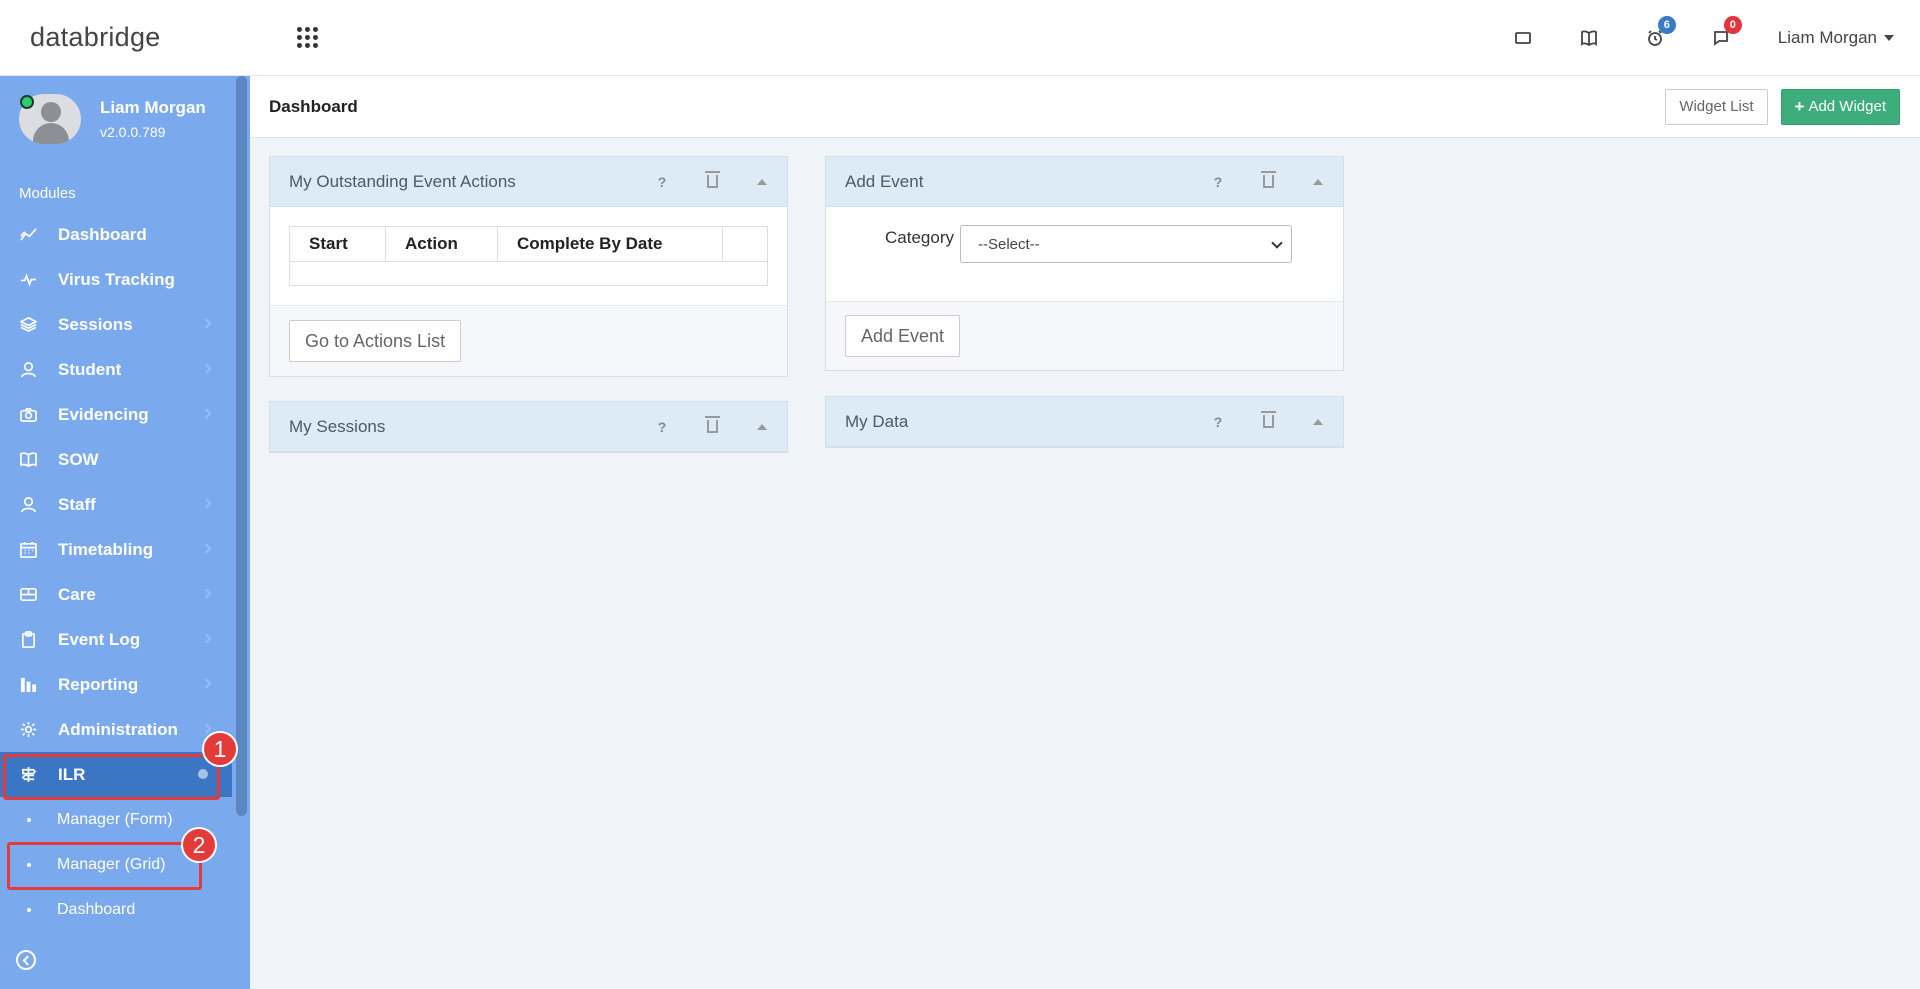 This screenshot has width=1920, height=989. Describe the element at coordinates (95, 324) in the screenshot. I see `sidebar-item-label: Sessions` at that location.